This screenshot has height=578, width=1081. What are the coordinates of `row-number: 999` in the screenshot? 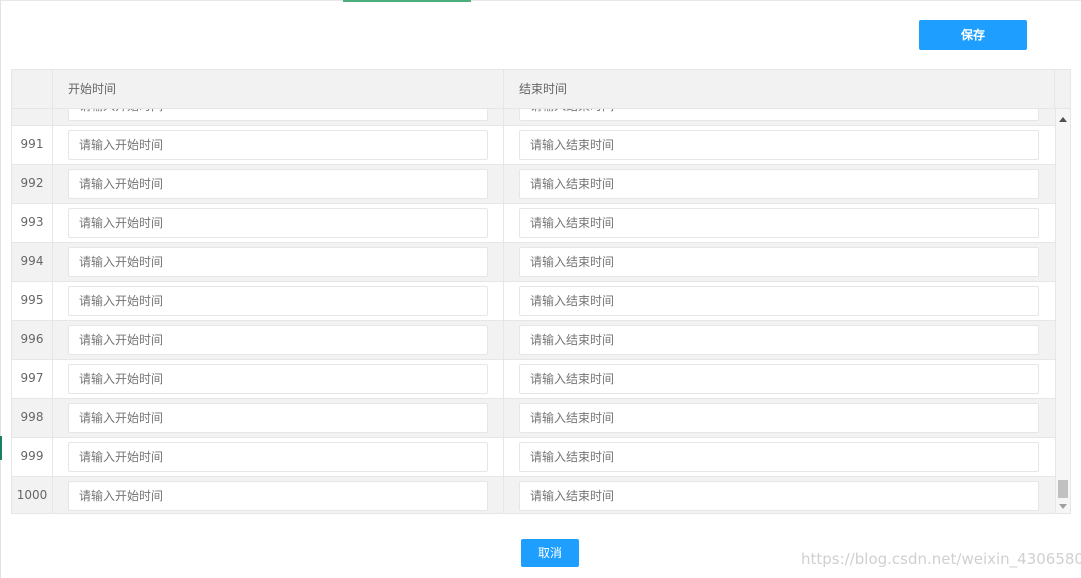 It's located at (32, 457).